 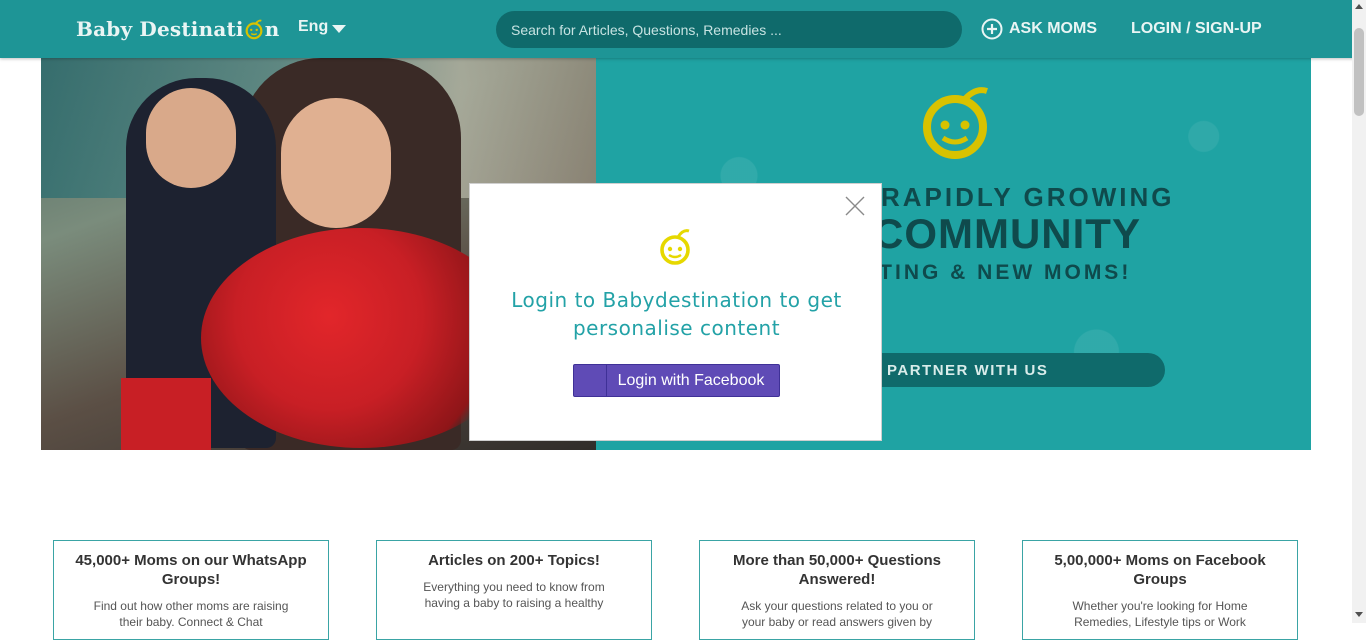 I want to click on hero-headline-line1: RAPIDLY GROWING, so click(x=1028, y=197).